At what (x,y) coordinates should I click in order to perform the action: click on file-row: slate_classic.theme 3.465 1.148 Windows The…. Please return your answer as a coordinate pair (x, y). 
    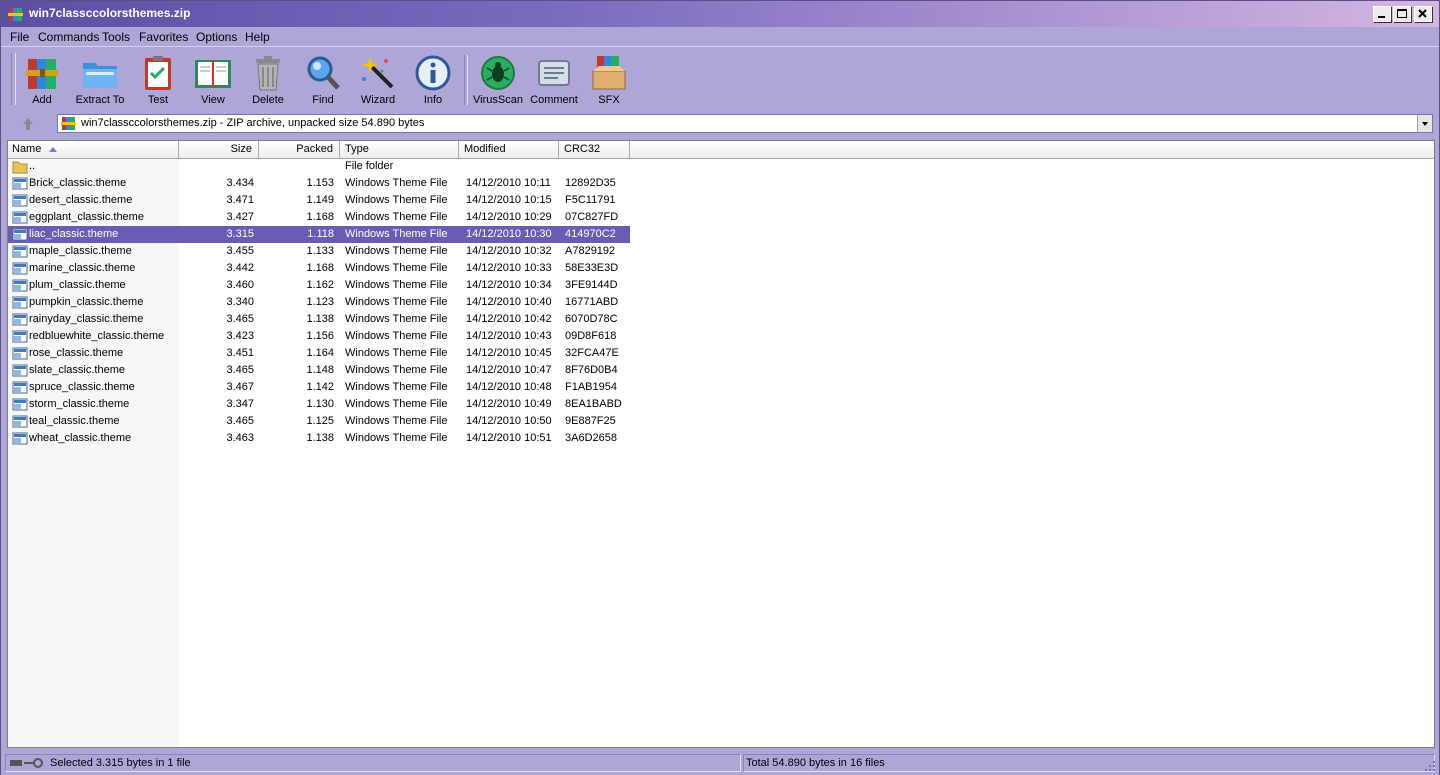
    Looking at the image, I should click on (319, 370).